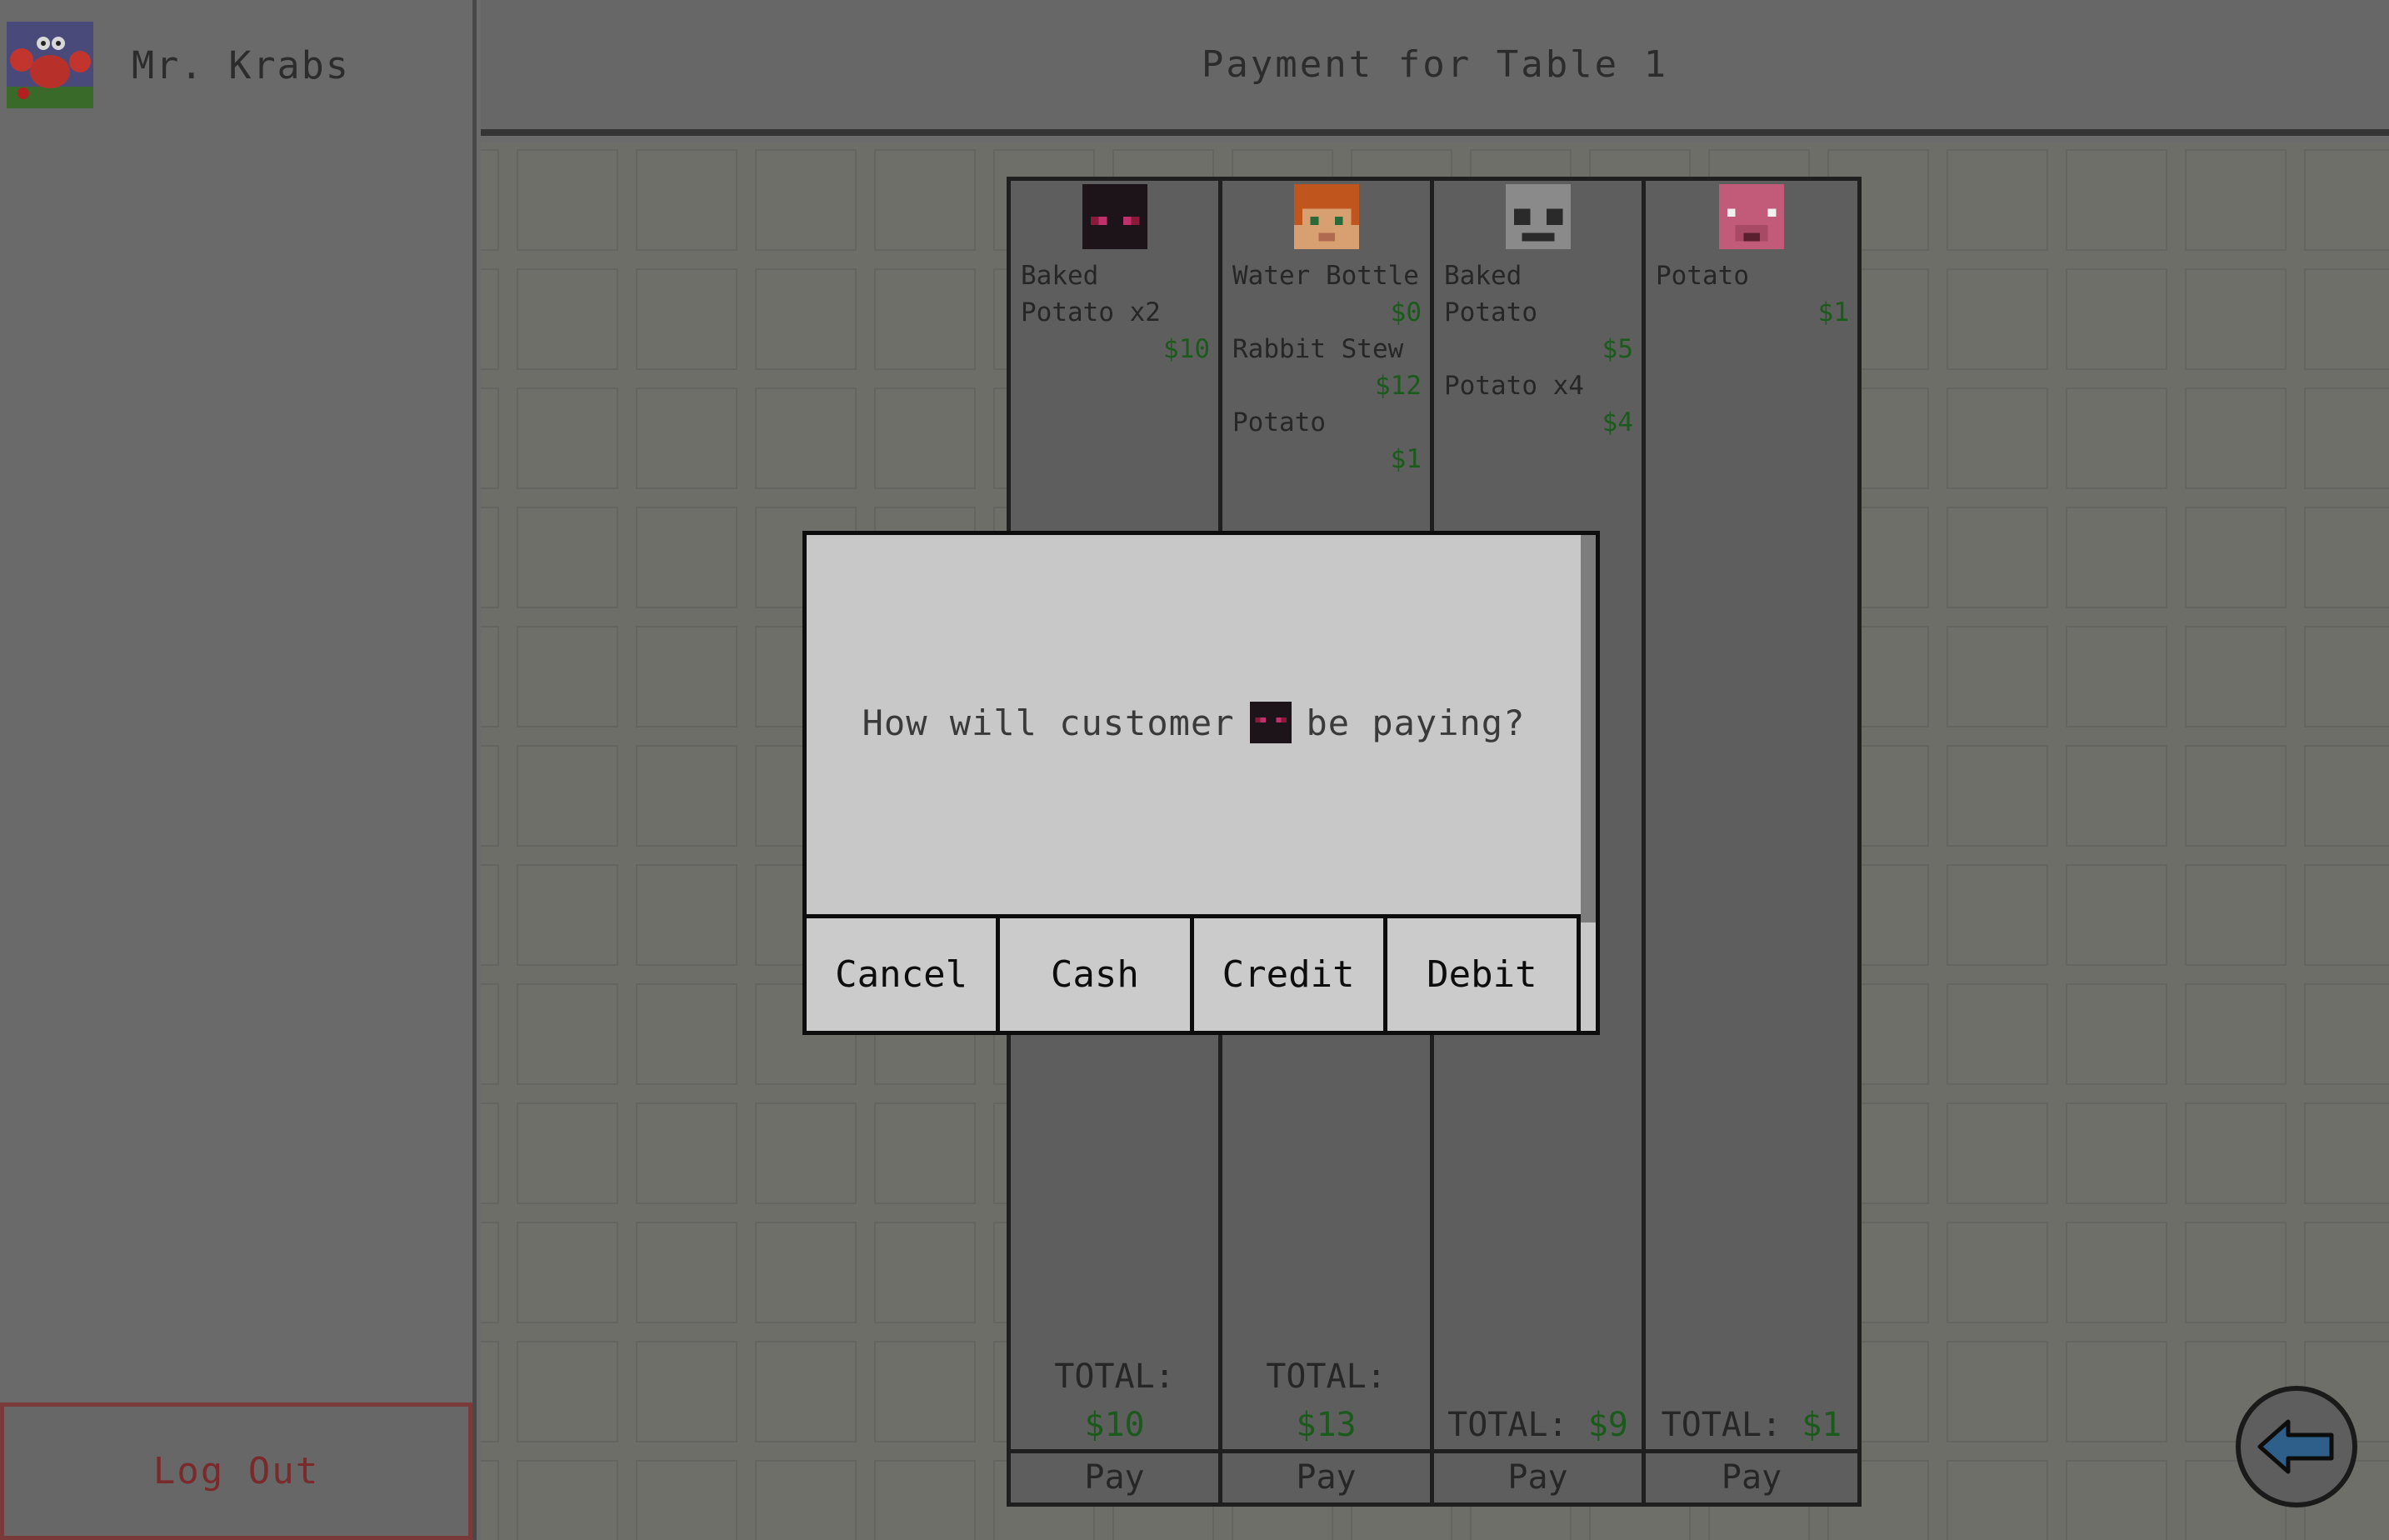  What do you see at coordinates (1617, 349) in the screenshot?
I see `item-price: $5` at bounding box center [1617, 349].